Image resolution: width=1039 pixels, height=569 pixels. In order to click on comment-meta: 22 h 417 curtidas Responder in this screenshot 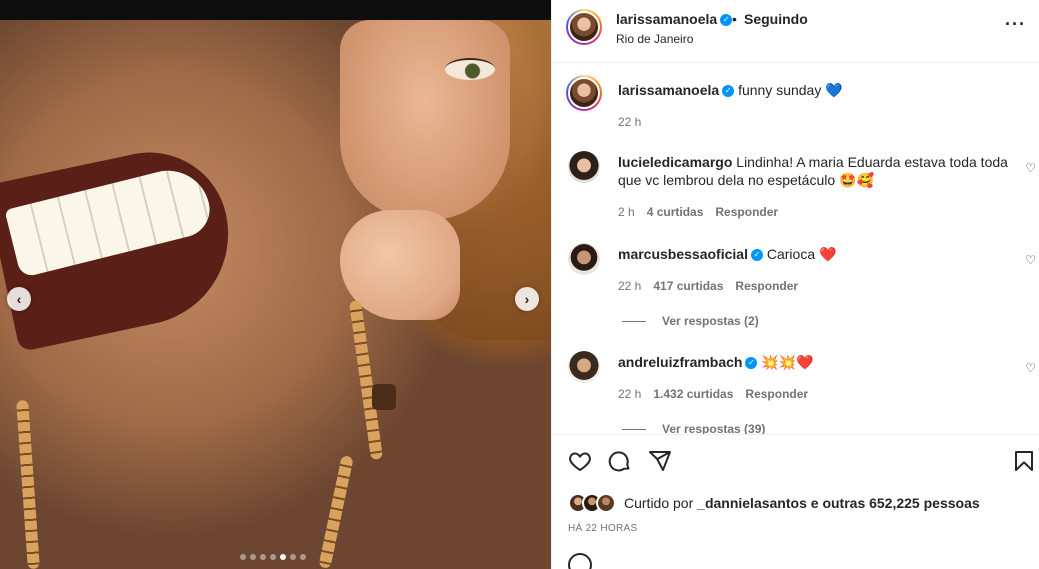, I will do `click(708, 286)`.